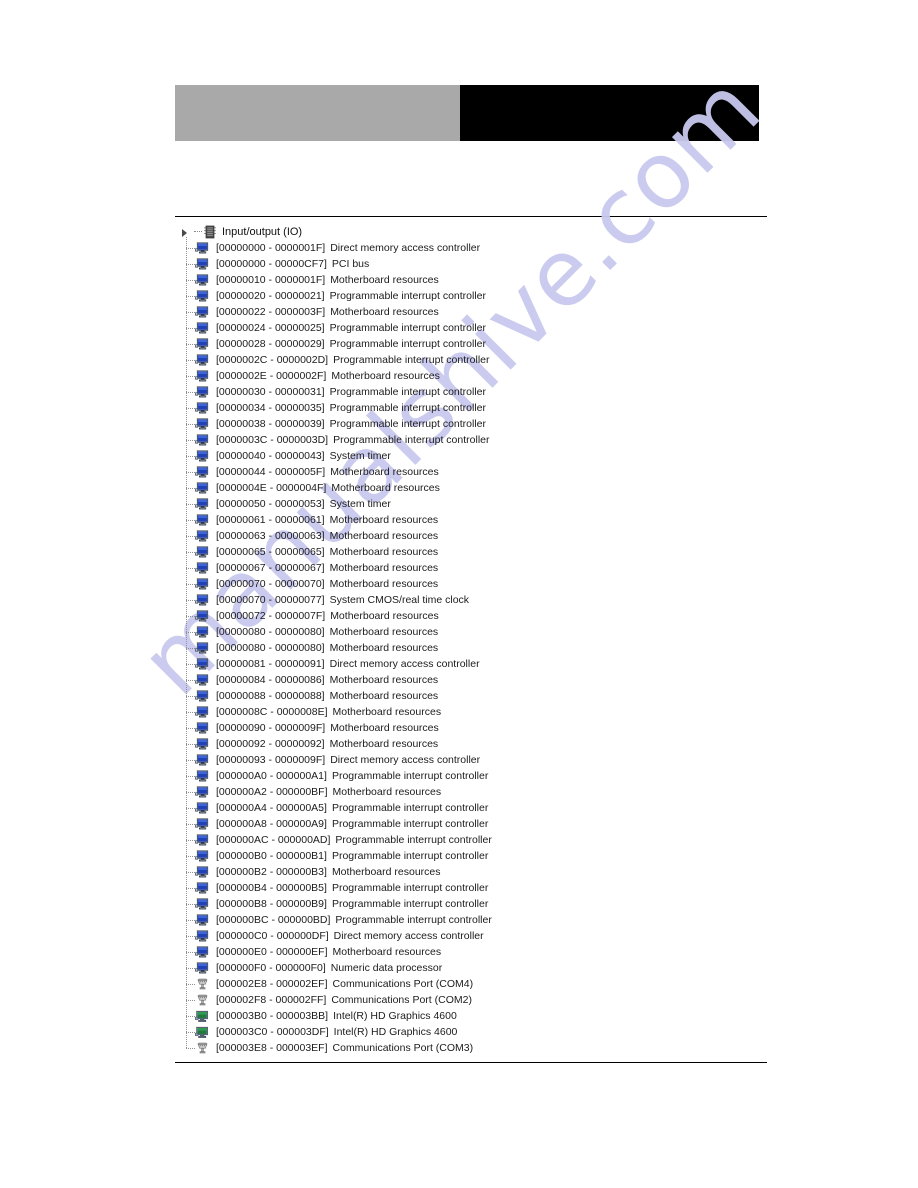 The image size is (918, 1188). Describe the element at coordinates (403, 1048) in the screenshot. I see `resource-device-name: Communications Port (COM3)` at that location.